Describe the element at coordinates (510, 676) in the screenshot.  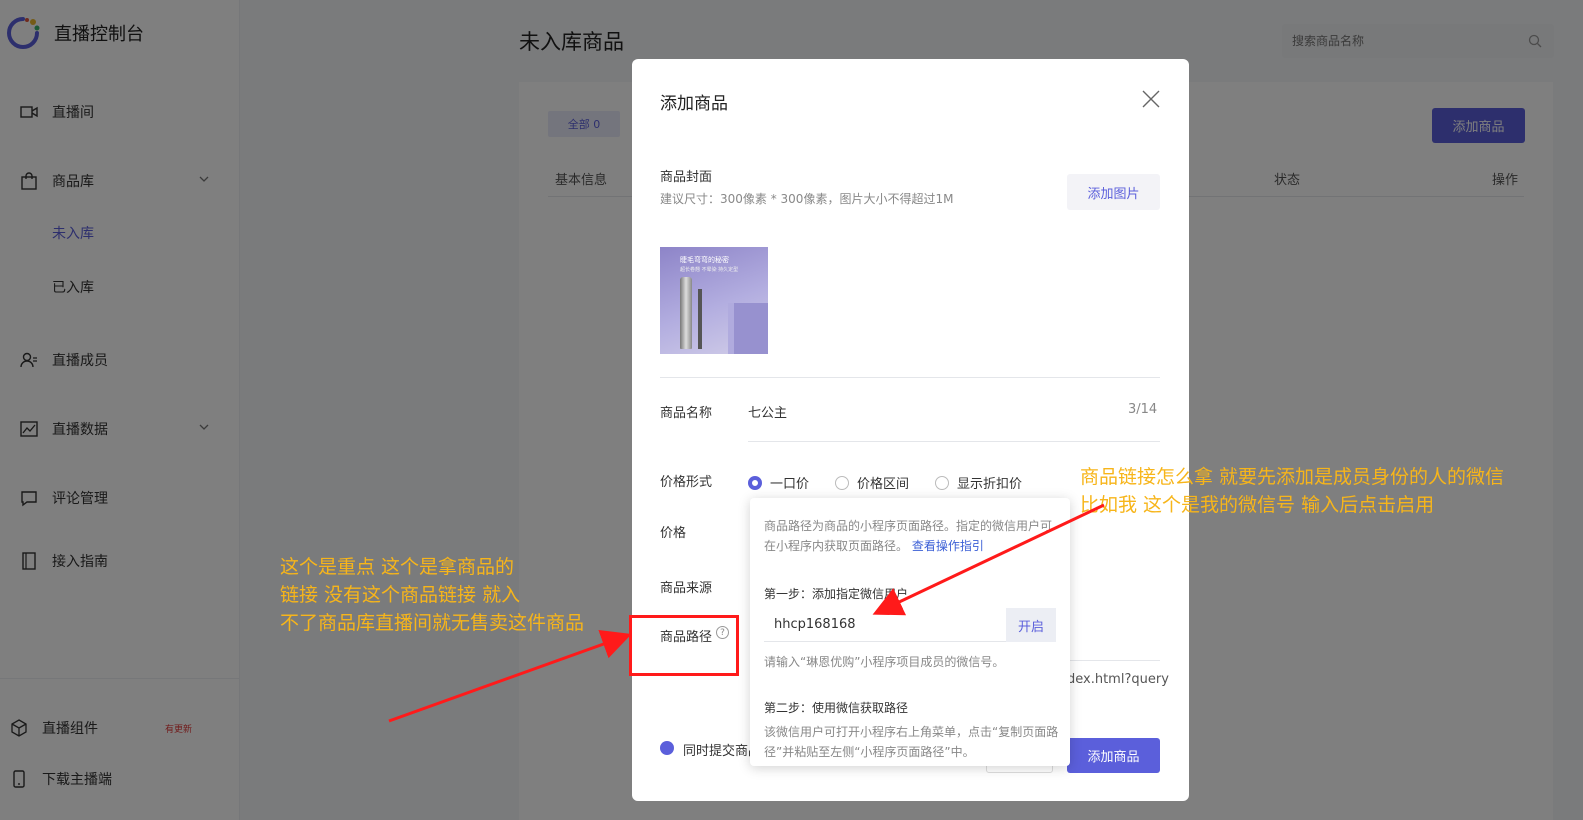
I see `arrow-to-path-label` at that location.